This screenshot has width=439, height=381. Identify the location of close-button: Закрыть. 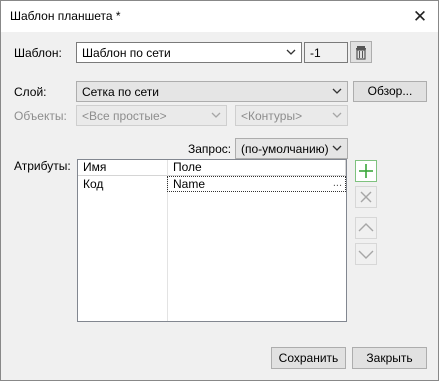
(389, 358).